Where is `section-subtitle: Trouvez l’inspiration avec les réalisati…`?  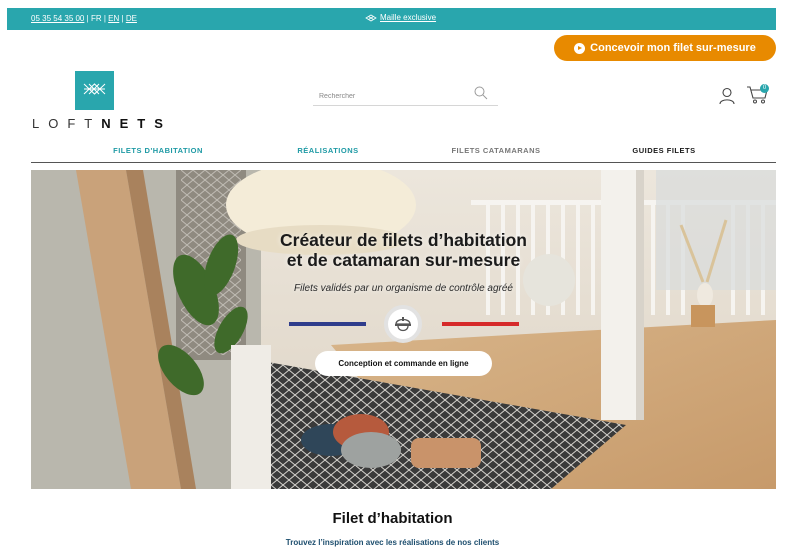 section-subtitle: Trouvez l’inspiration avec les réalisati… is located at coordinates (392, 542).